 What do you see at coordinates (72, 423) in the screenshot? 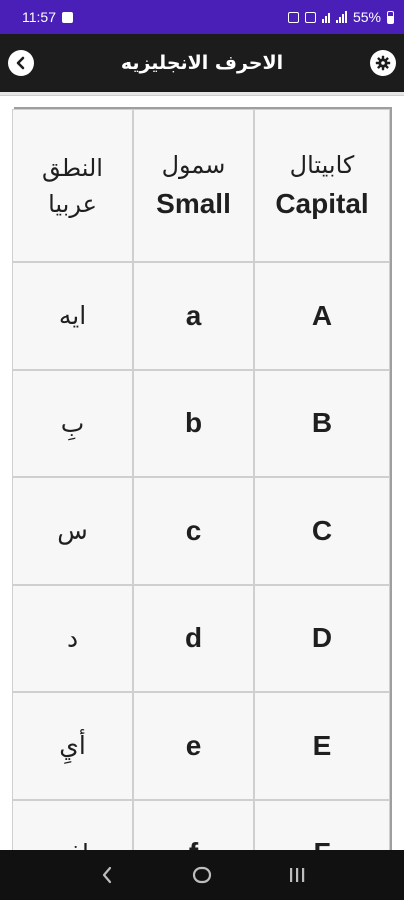
I see `pronunciation-cell: بِ` at bounding box center [72, 423].